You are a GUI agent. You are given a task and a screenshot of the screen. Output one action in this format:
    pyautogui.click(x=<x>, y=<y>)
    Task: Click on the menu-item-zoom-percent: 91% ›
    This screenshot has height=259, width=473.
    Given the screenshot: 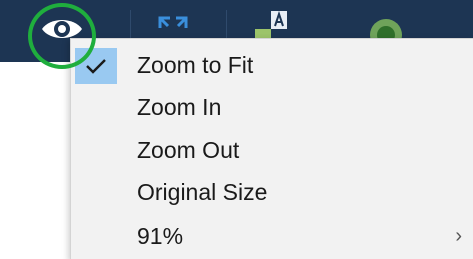 What is the action you would take?
    pyautogui.click(x=272, y=236)
    